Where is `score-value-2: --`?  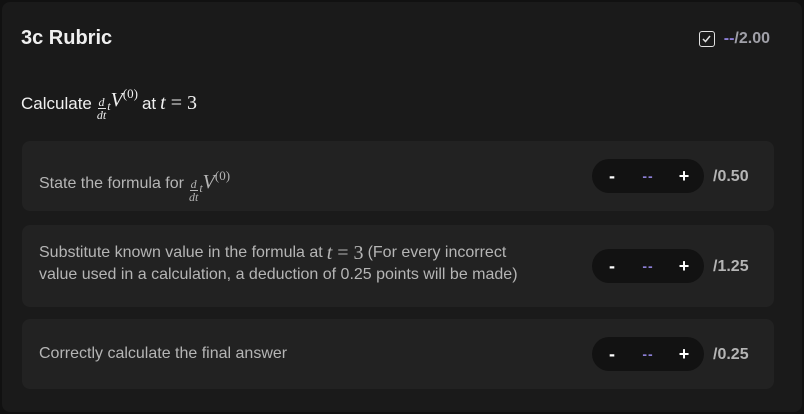
score-value-2: -- is located at coordinates (647, 266).